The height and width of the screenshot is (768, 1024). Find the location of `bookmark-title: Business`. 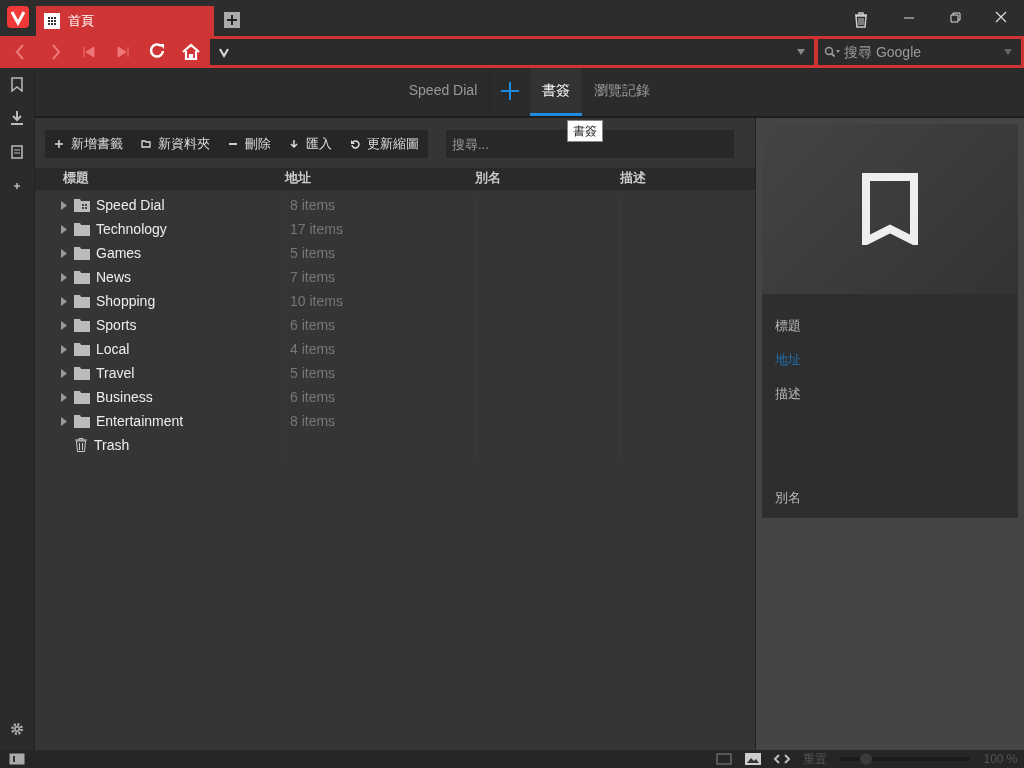

bookmark-title: Business is located at coordinates (124, 397).